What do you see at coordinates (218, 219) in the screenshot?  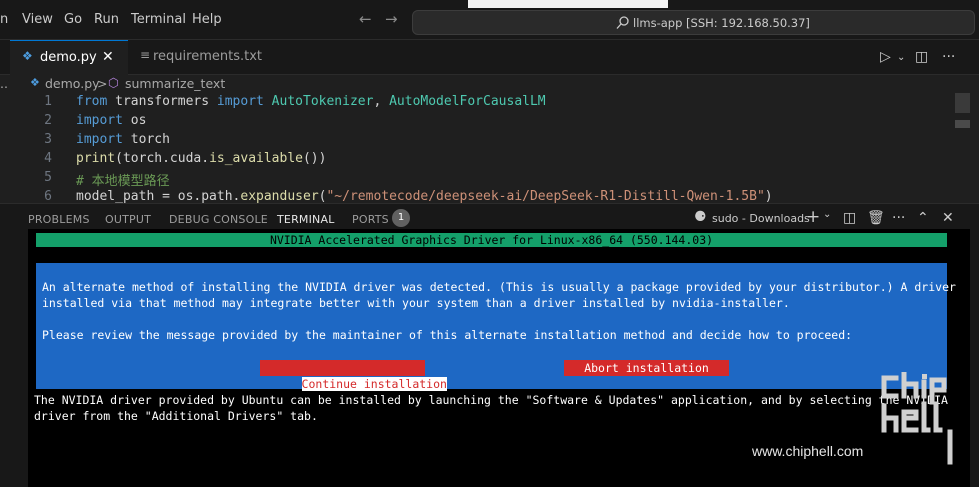 I see `tab-debug-console: DEBUG CONSOLE` at bounding box center [218, 219].